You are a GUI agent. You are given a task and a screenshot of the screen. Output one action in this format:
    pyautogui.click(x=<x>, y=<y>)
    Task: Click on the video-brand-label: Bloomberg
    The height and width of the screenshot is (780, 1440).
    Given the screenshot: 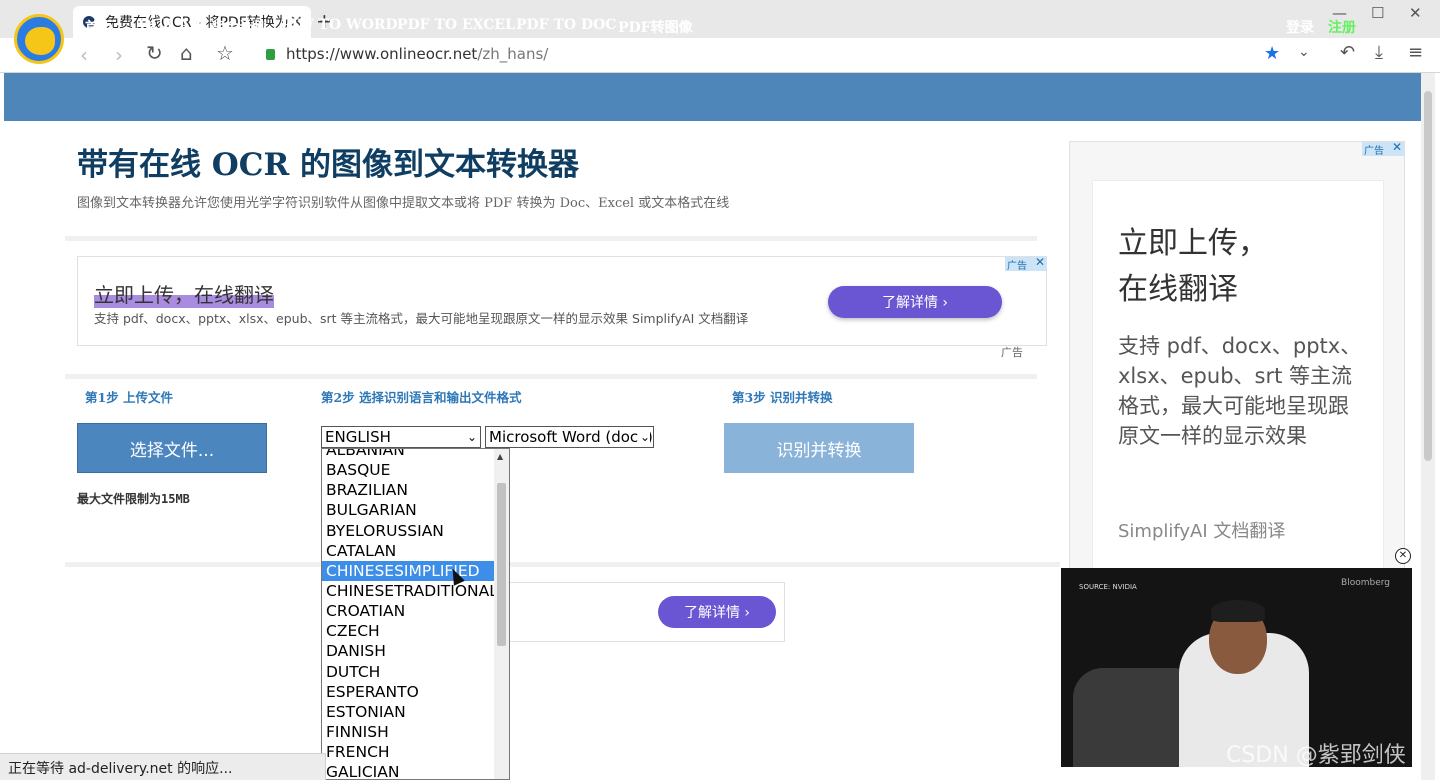 What is the action you would take?
    pyautogui.click(x=1365, y=583)
    